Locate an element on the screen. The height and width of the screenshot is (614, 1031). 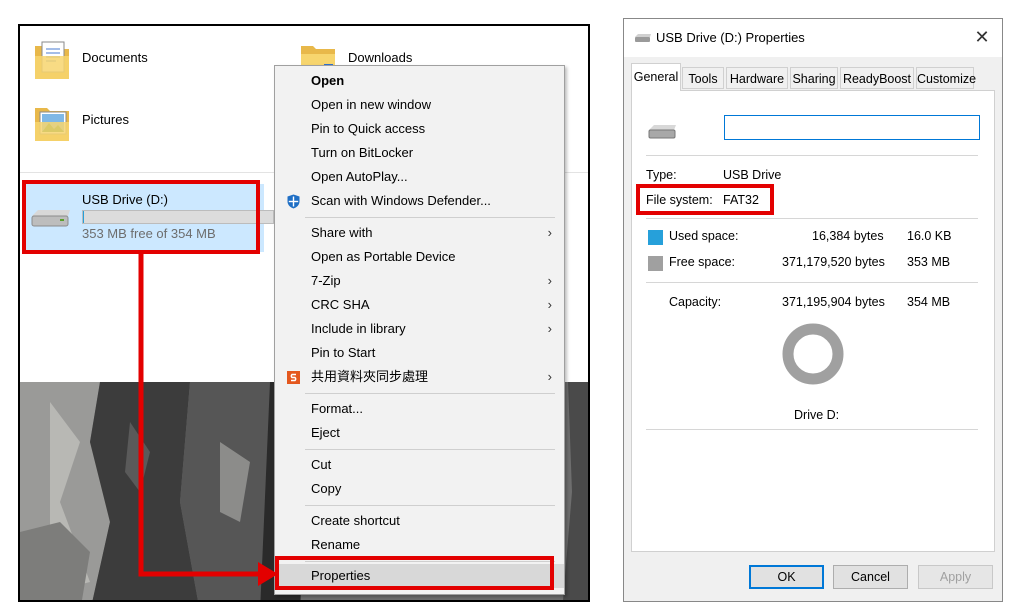
free-space-bytes: 371,179,520 bytes is located at coordinates (833, 262).